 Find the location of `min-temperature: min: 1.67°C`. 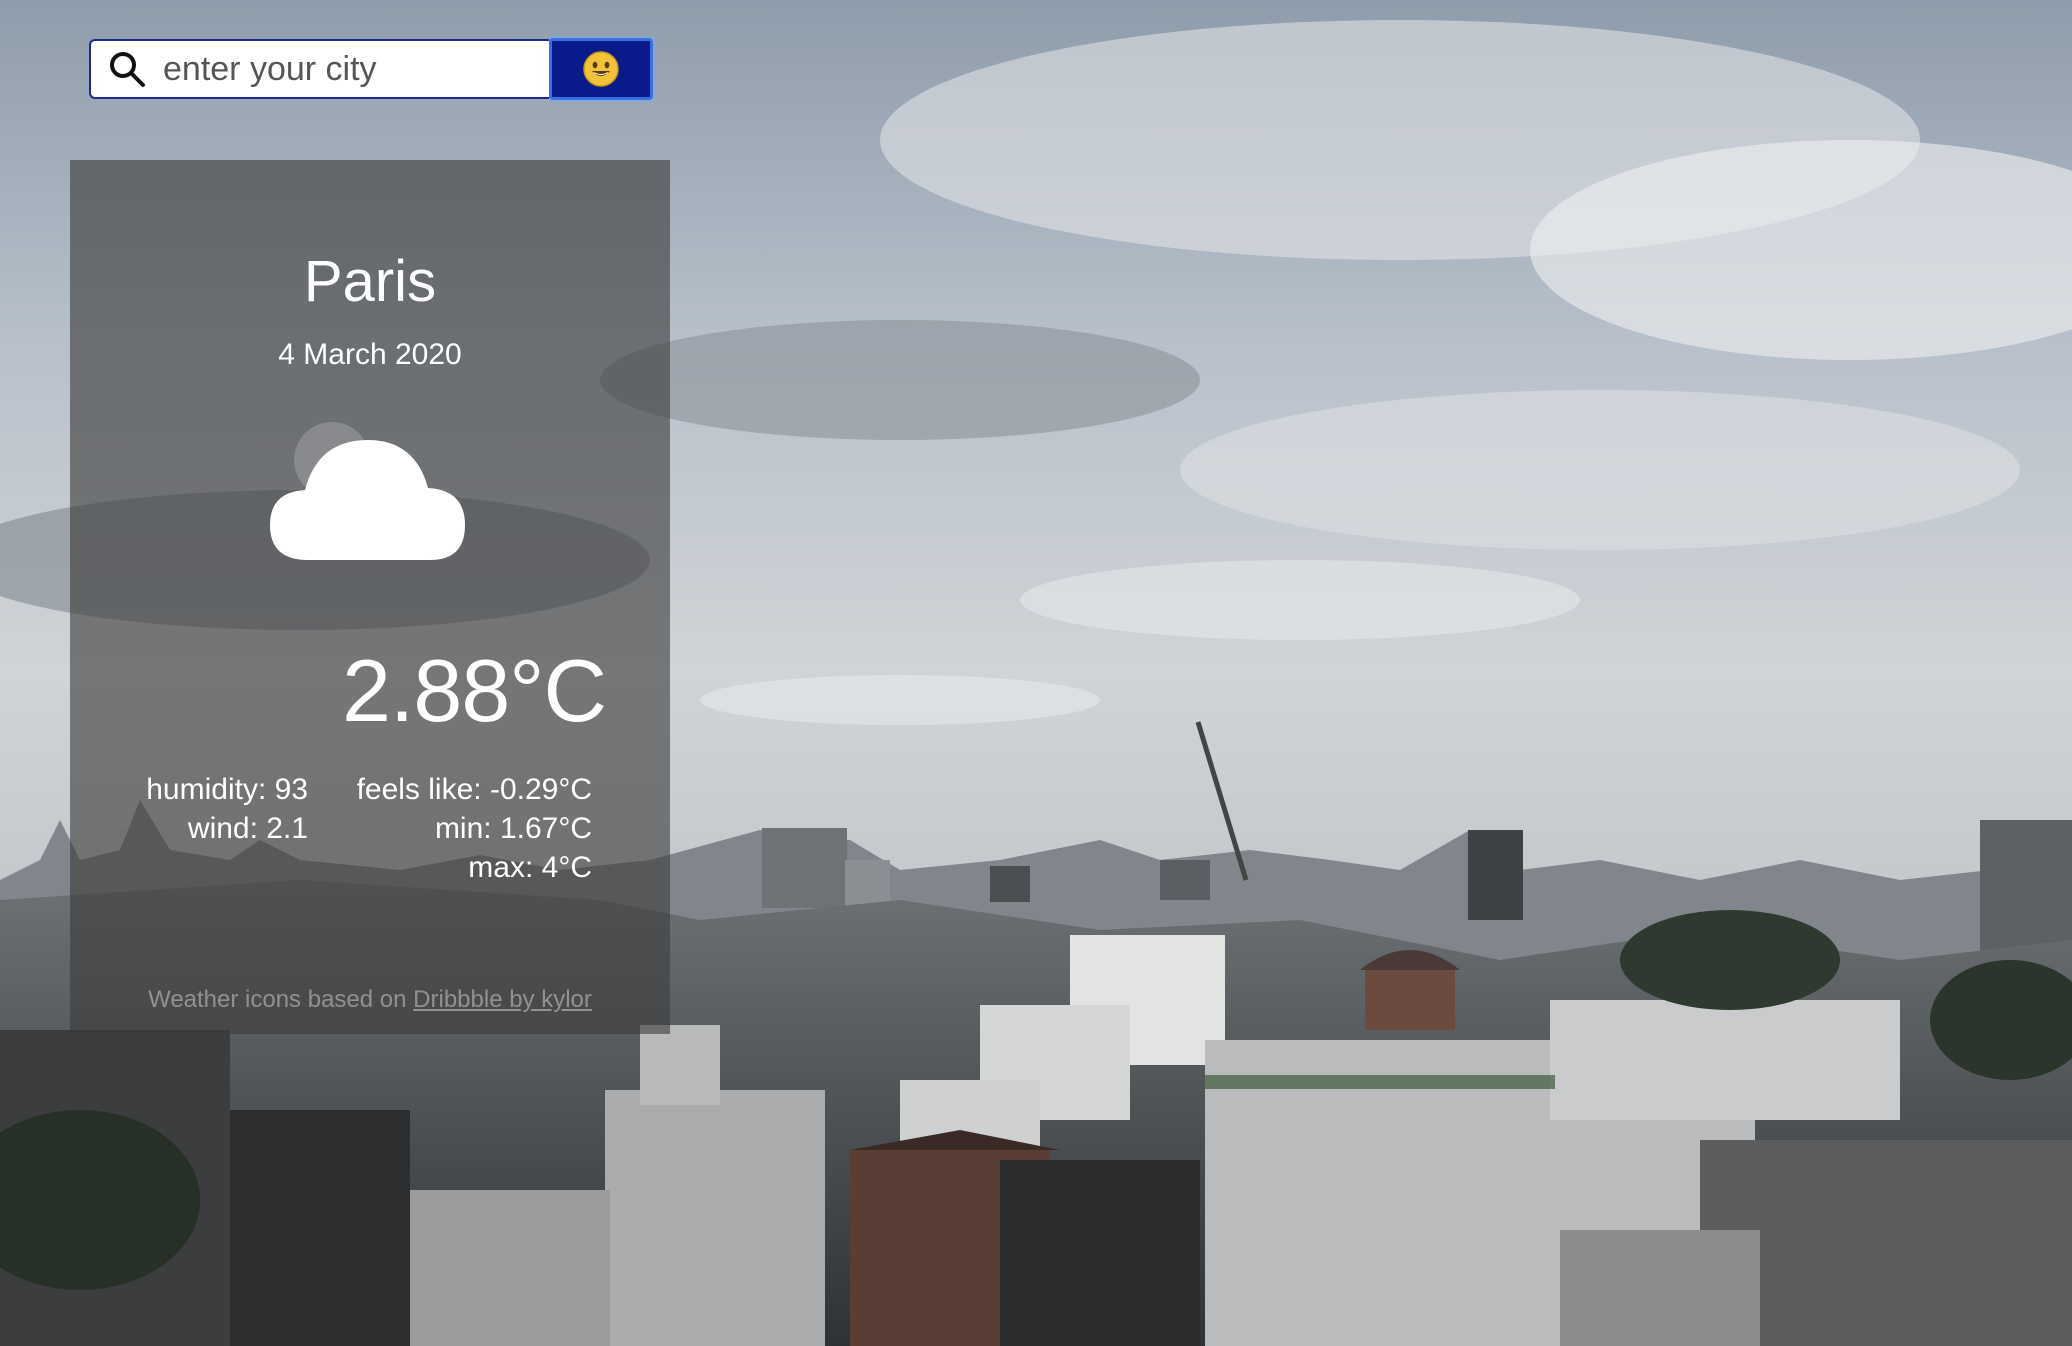

min-temperature: min: 1.67°C is located at coordinates (513, 828).